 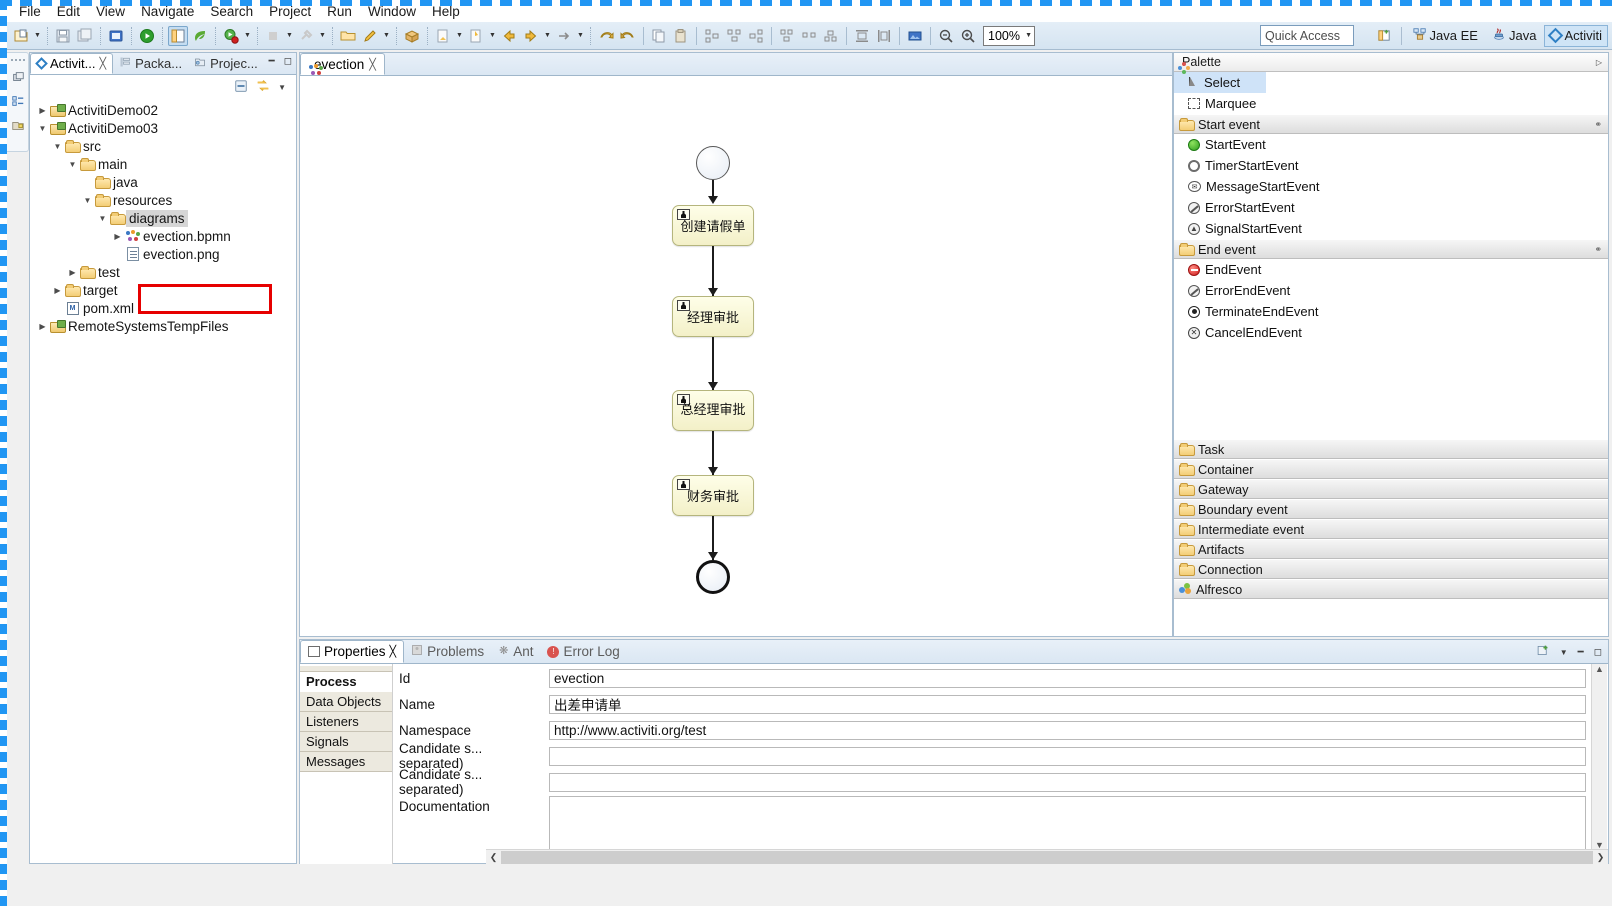 I want to click on new-wizard-dropdown-arrow: ▼, so click(x=37, y=36).